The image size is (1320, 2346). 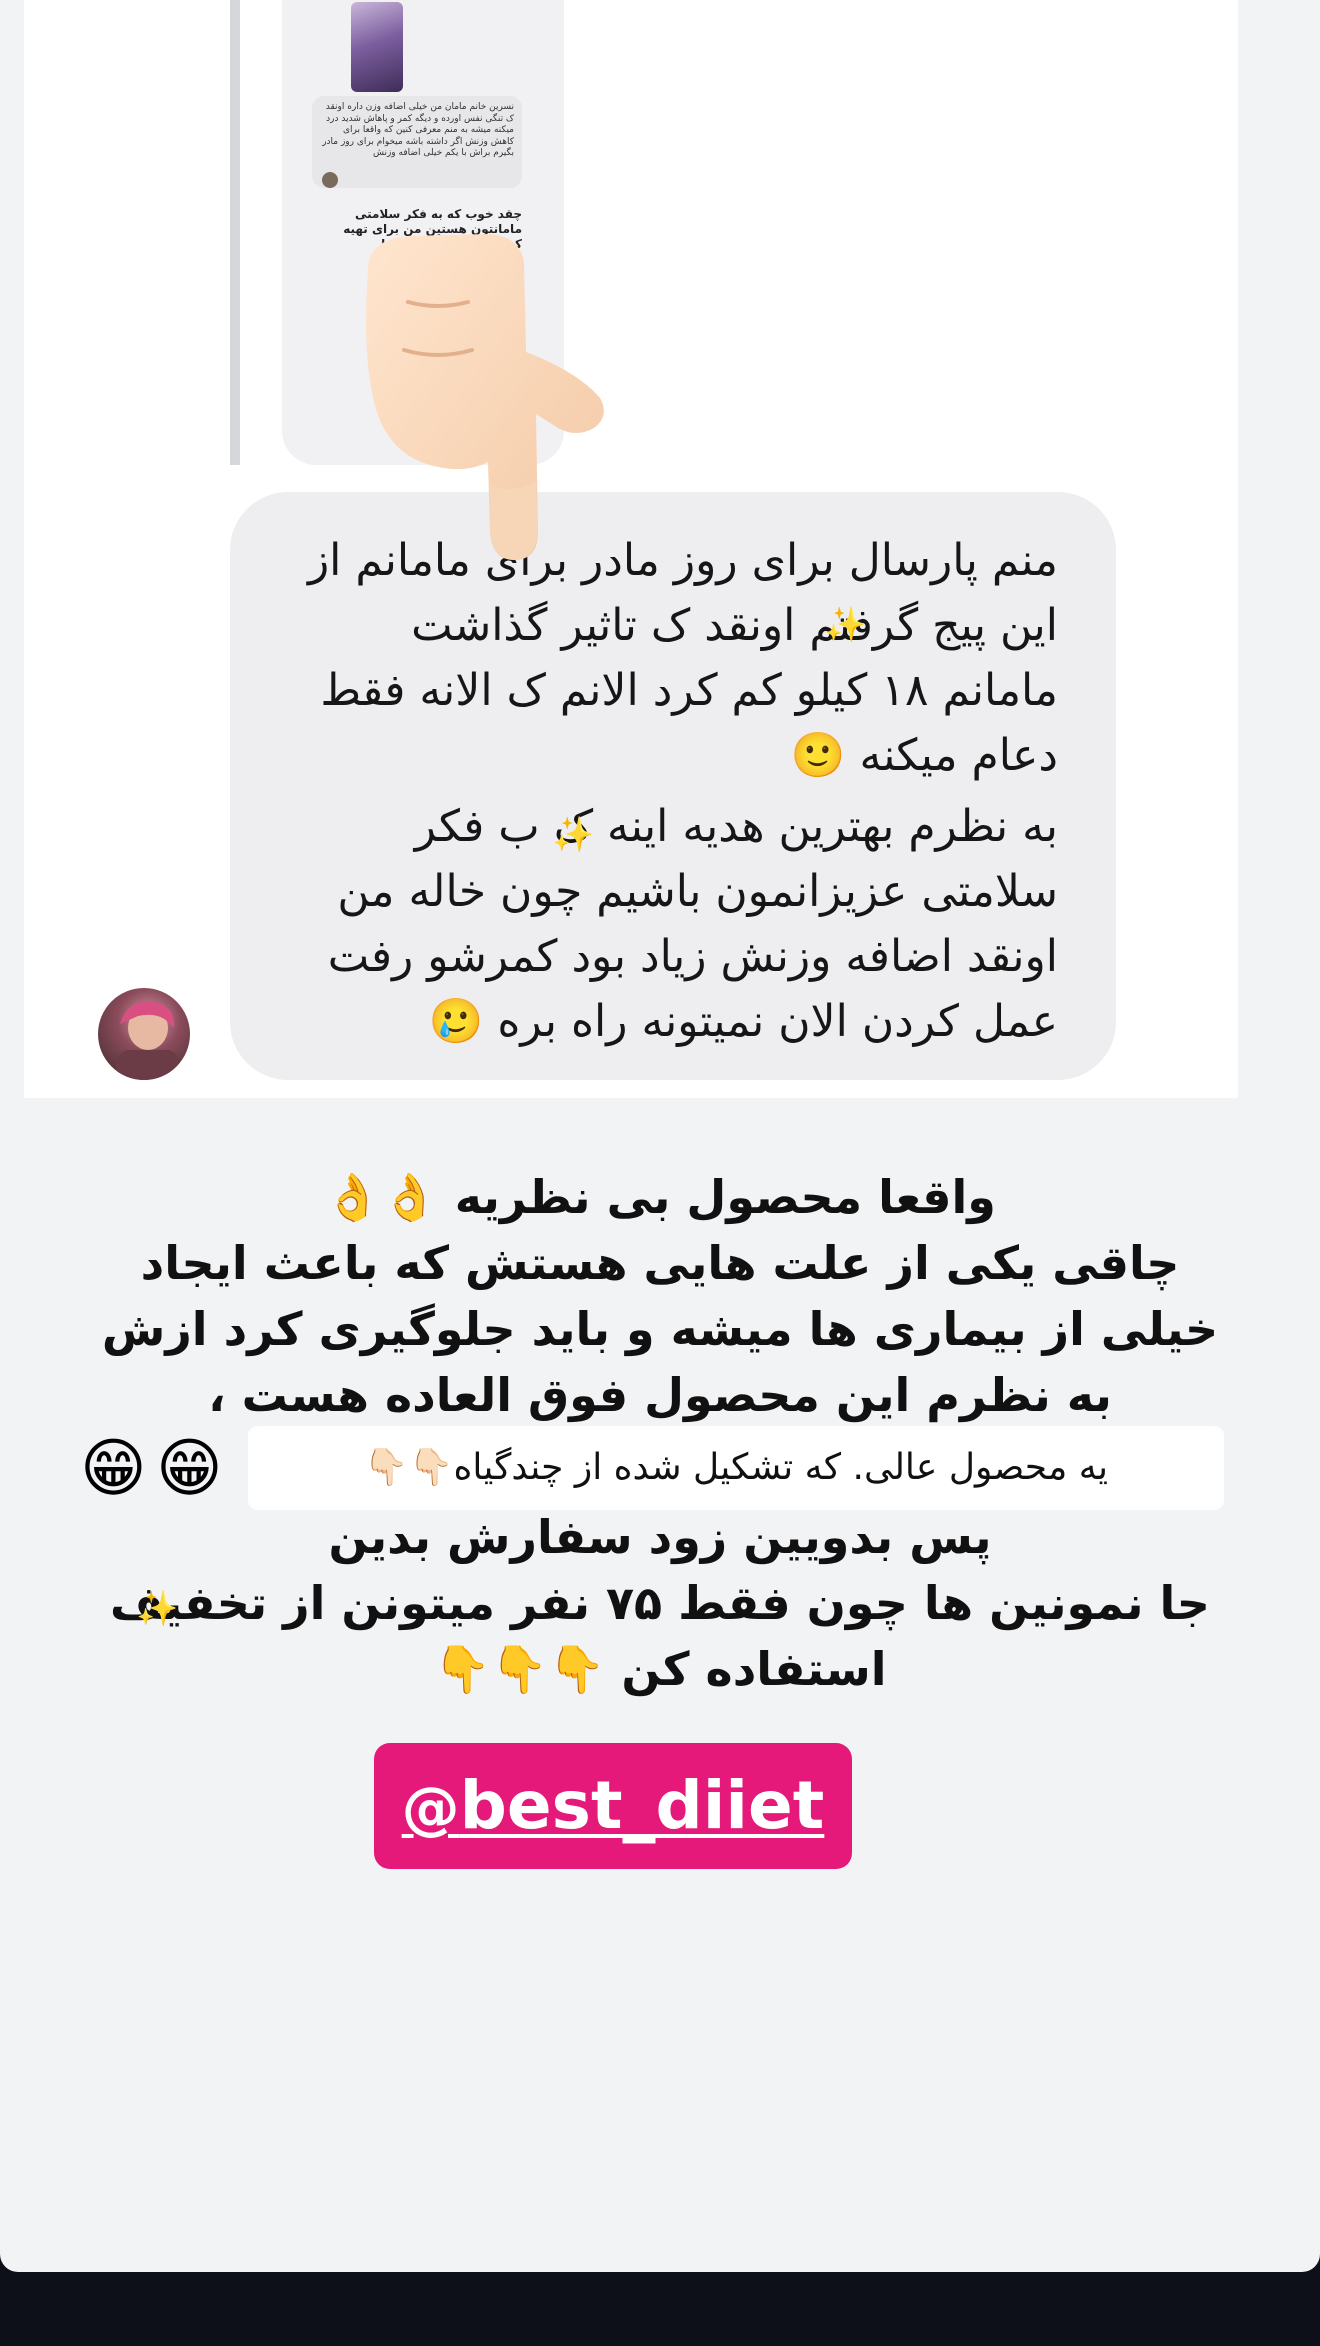 I want to click on nested-reply-photo, so click(x=377, y=47).